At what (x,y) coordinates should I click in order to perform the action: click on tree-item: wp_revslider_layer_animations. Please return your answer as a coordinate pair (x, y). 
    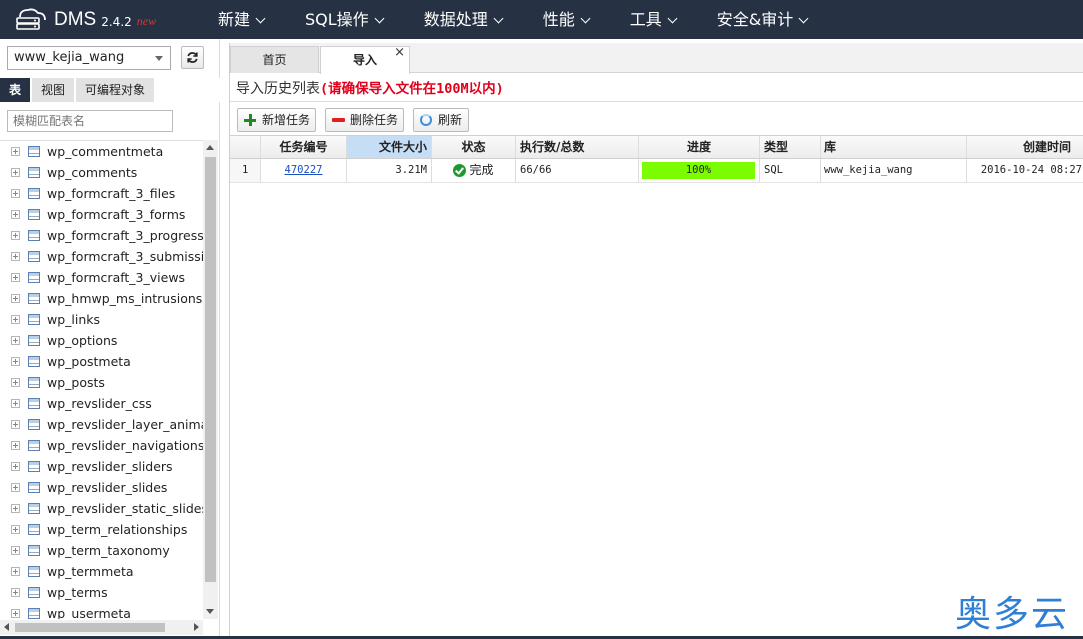
    Looking at the image, I should click on (101, 424).